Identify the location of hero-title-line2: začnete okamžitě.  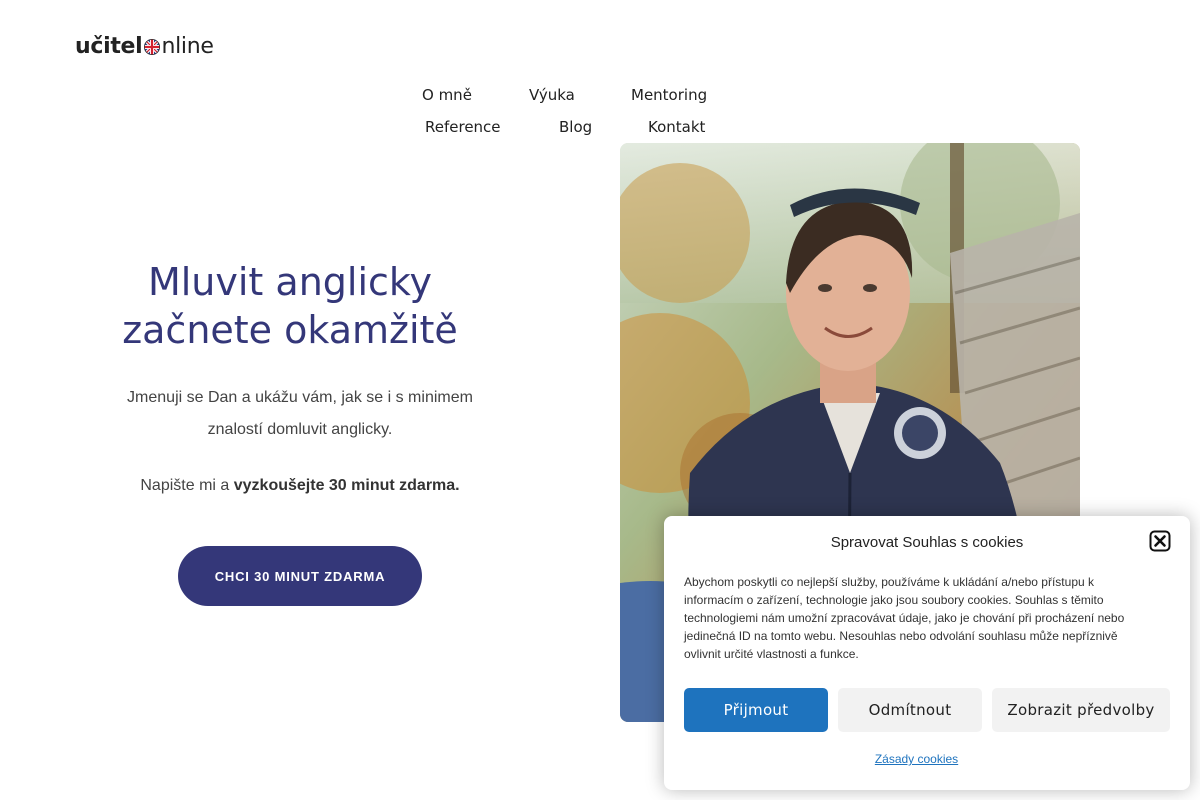
(290, 330).